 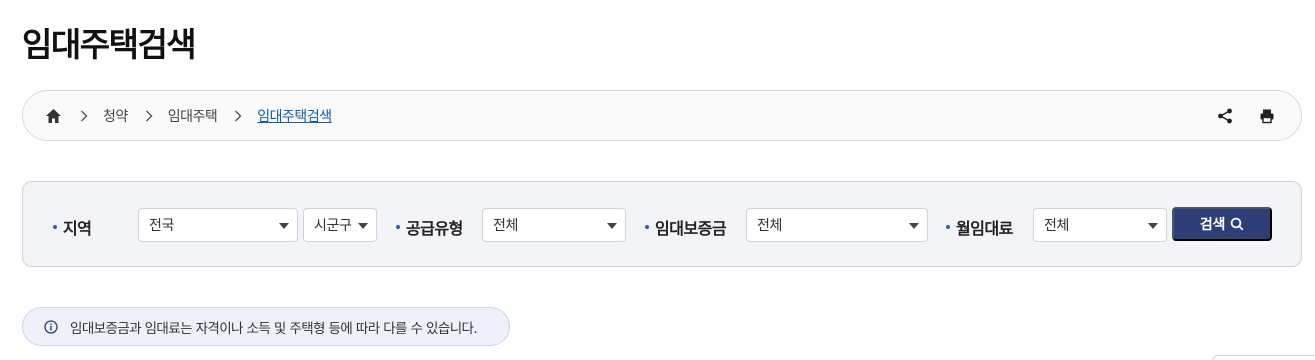 What do you see at coordinates (1246, 116) in the screenshot?
I see `breadcrumb-actions` at bounding box center [1246, 116].